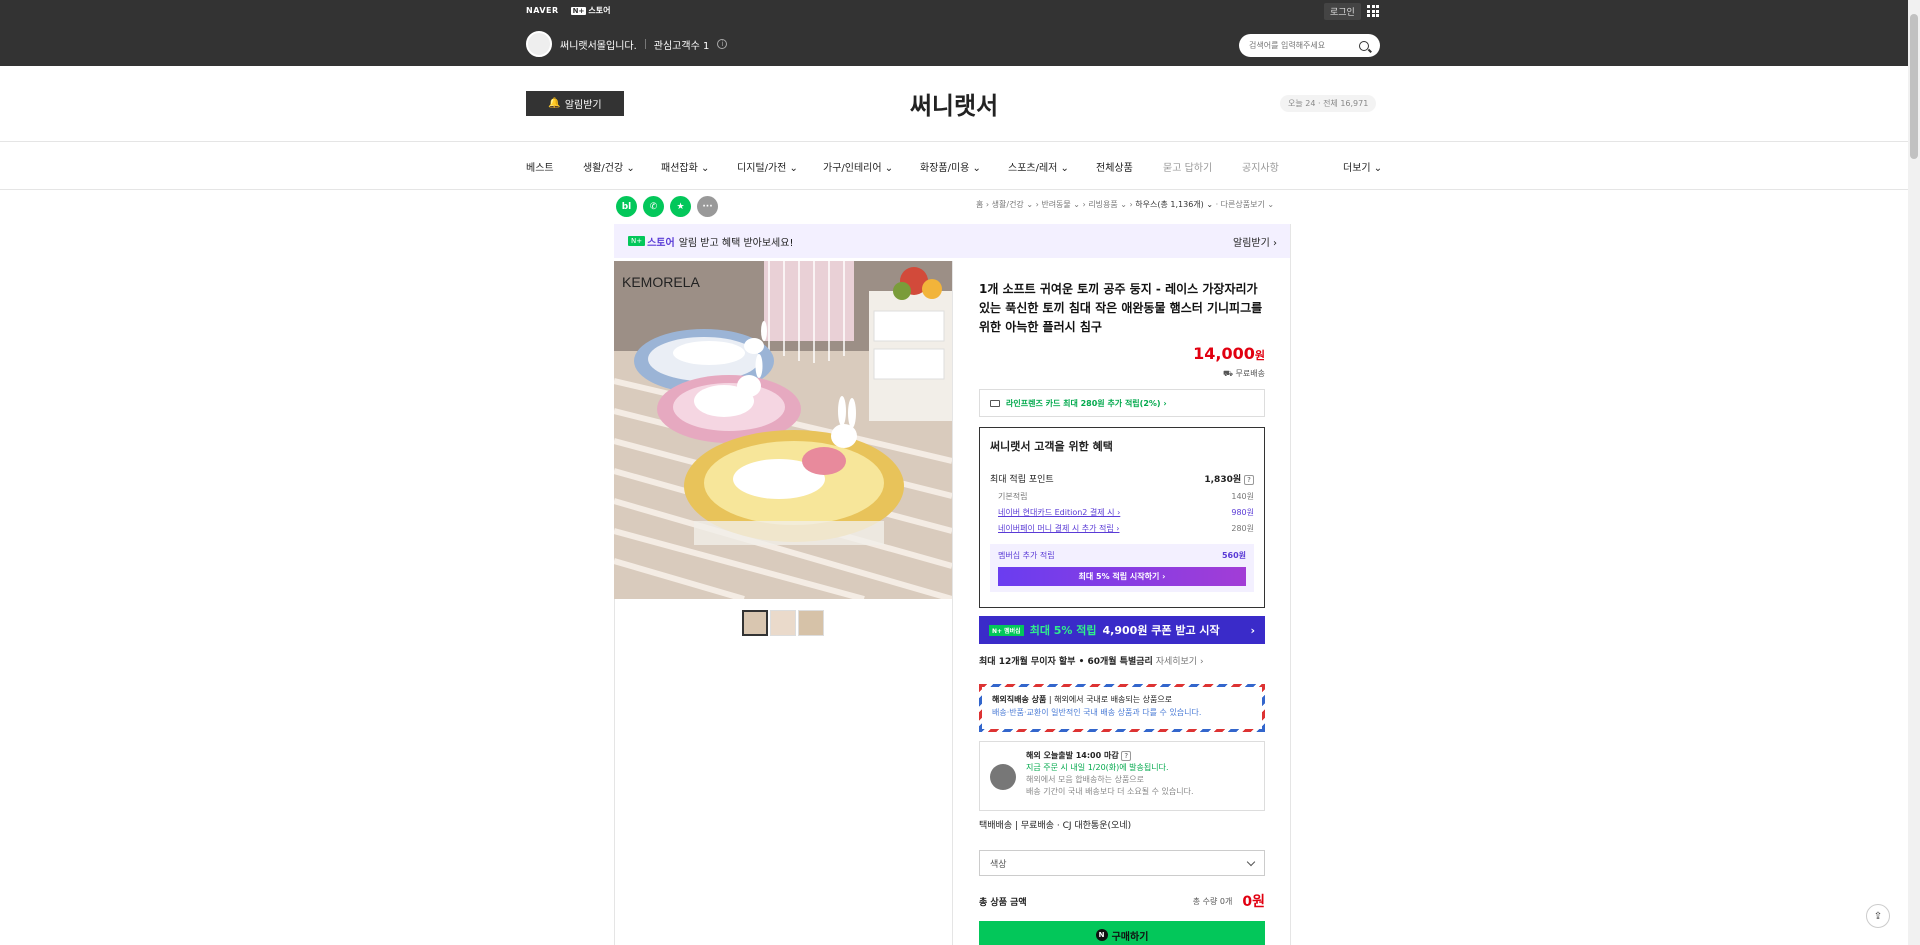 The height and width of the screenshot is (945, 1920). Describe the element at coordinates (661, 282) in the screenshot. I see `image-brand-text: KEMORELA` at that location.